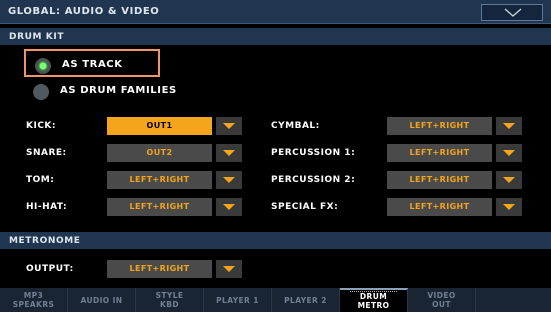 The height and width of the screenshot is (312, 551). What do you see at coordinates (37, 37) in the screenshot?
I see `drum-kit-section-label: DRUM KIT` at bounding box center [37, 37].